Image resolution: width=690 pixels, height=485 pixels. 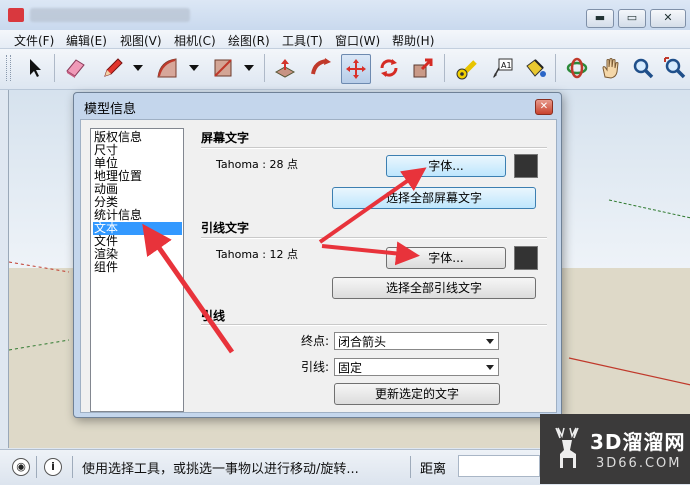 What do you see at coordinates (213, 316) in the screenshot?
I see `leader-lines-heading: 引线` at bounding box center [213, 316].